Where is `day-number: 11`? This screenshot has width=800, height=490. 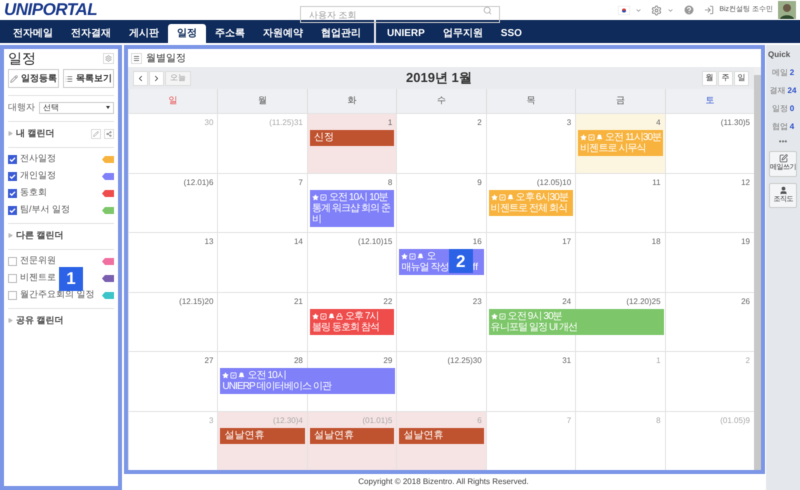 day-number: 11 is located at coordinates (657, 182).